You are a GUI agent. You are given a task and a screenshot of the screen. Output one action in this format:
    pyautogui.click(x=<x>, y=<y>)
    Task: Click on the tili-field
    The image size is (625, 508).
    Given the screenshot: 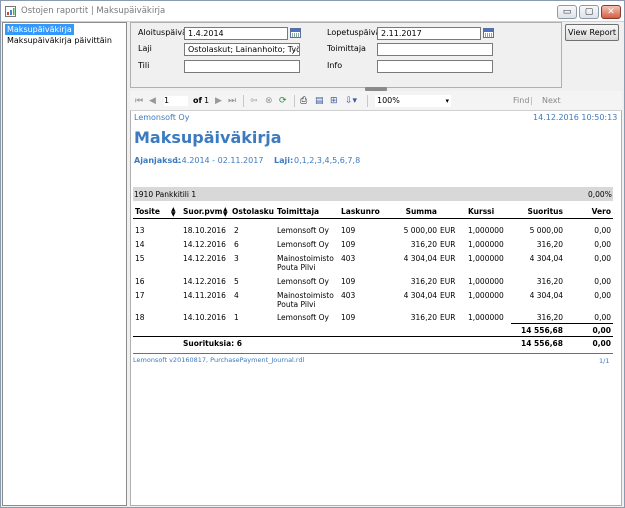 What is the action you would take?
    pyautogui.click(x=242, y=66)
    